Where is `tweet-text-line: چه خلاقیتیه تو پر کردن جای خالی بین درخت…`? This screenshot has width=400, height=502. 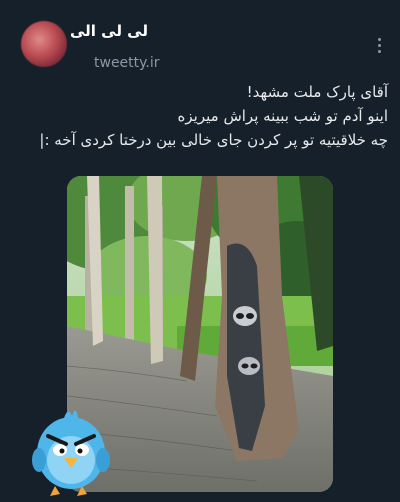 tweet-text-line: چه خلاقیتیه تو پر کردن جای خالی بین درخت… is located at coordinates (213, 140).